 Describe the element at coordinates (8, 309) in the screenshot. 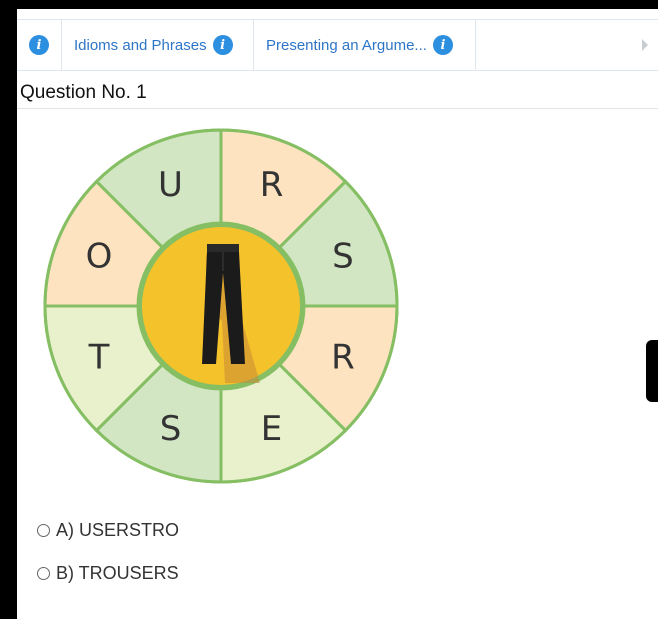

I see `window-left-border` at that location.